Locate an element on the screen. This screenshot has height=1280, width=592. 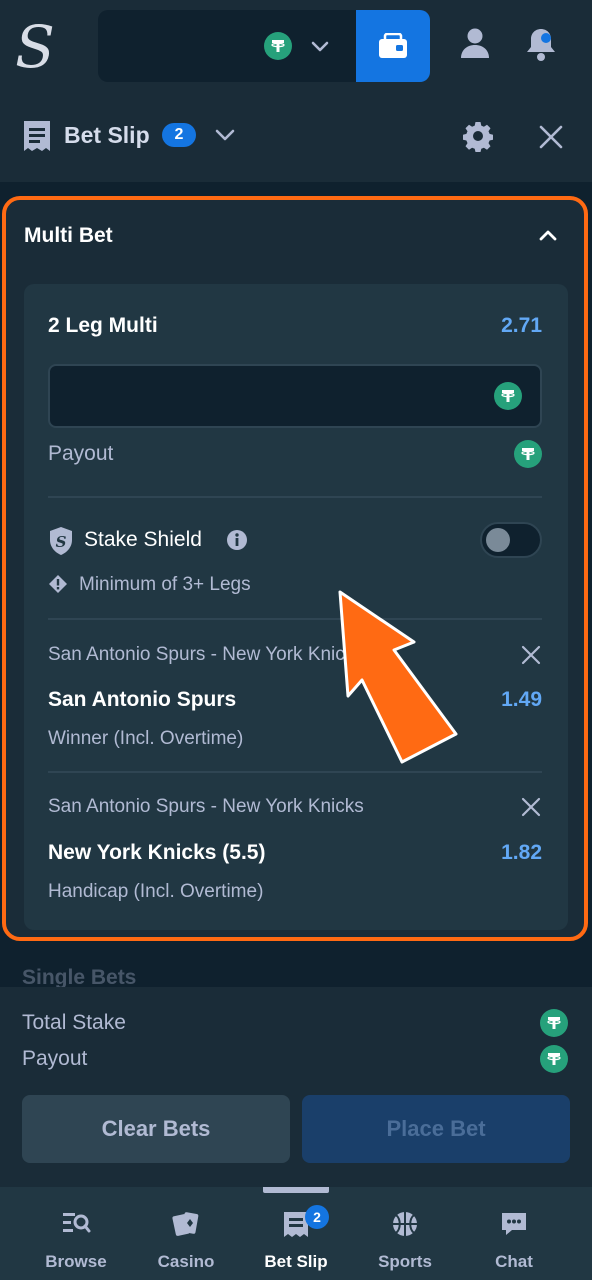
nav-badge: 2 is located at coordinates (317, 1217).